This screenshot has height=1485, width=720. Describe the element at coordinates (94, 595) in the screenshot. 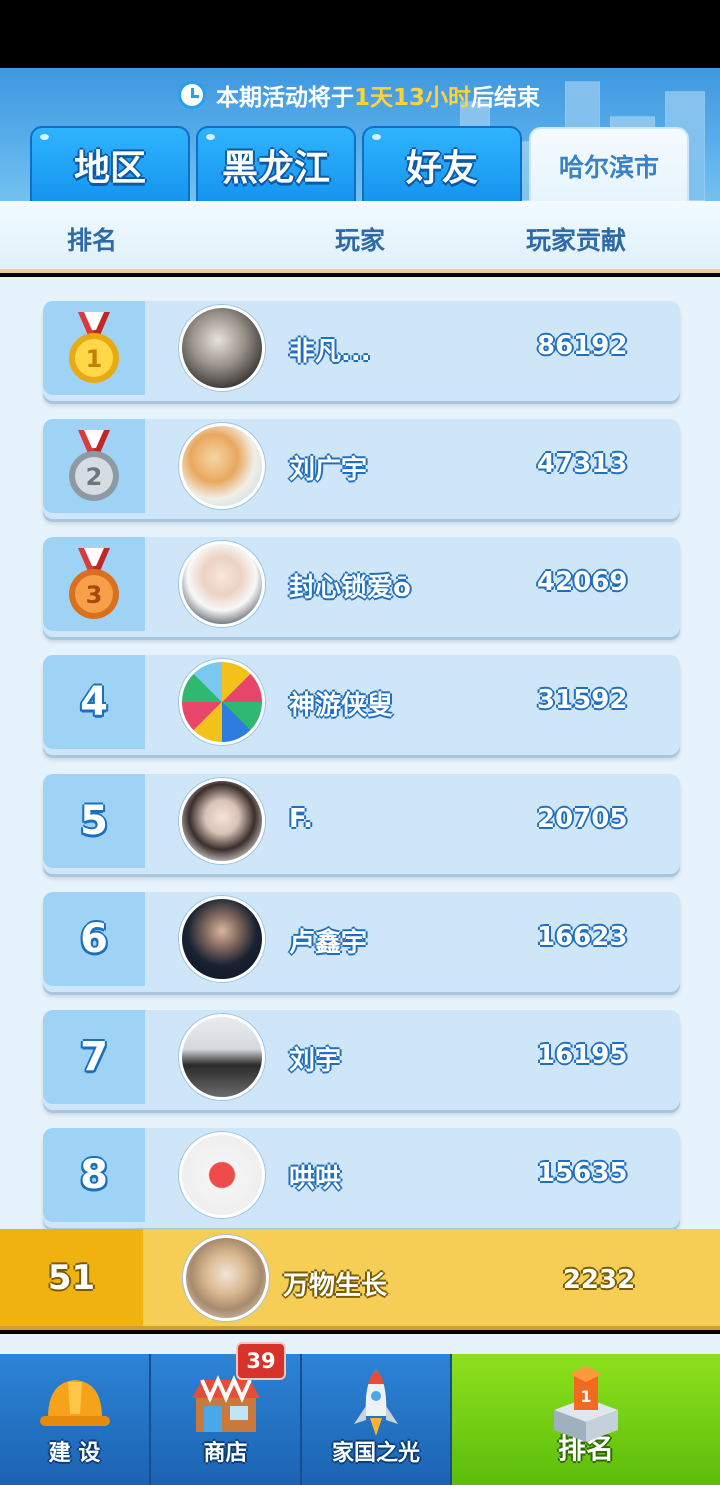

I see `svg-text: 3` at that location.